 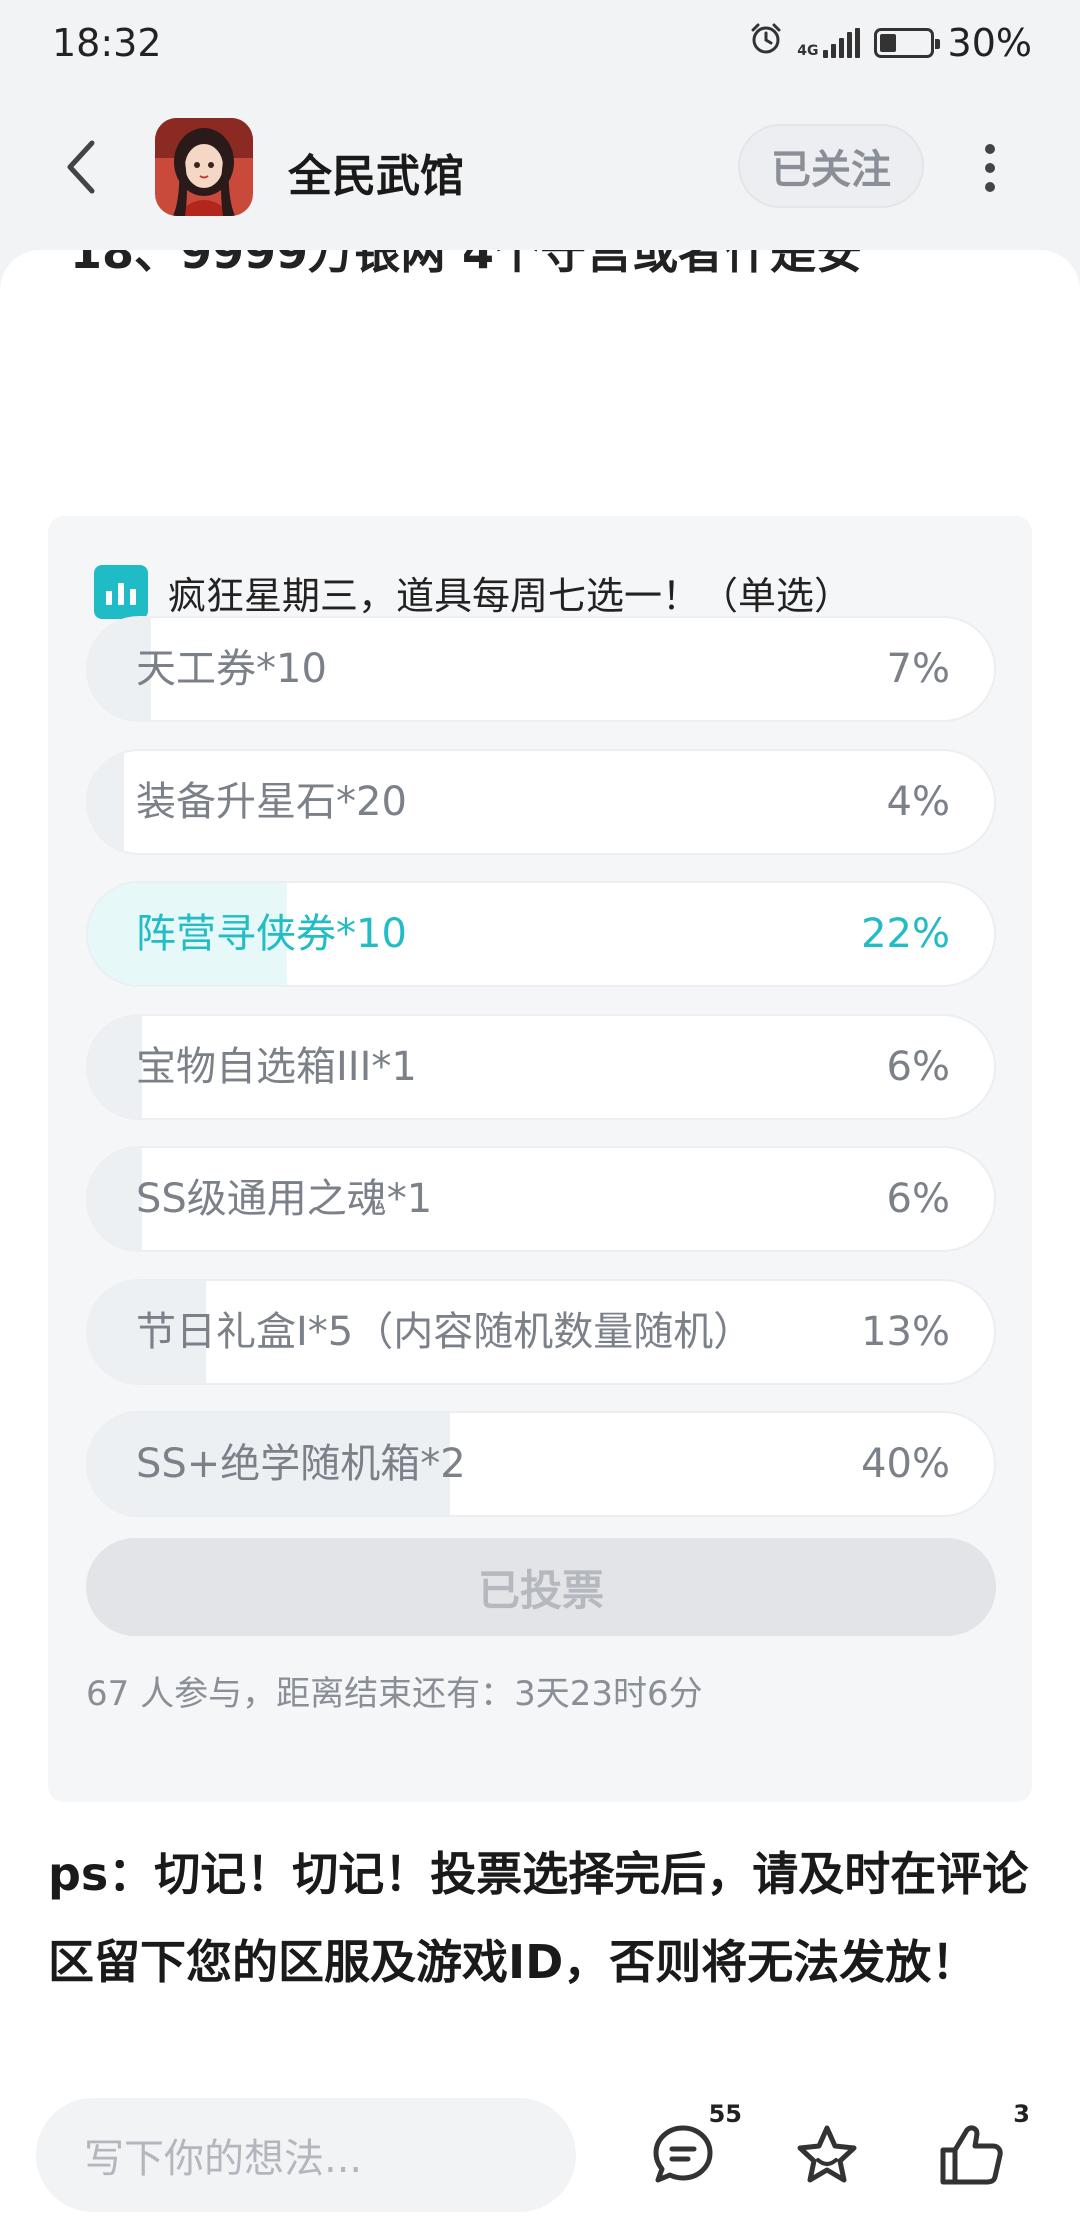 I want to click on back-button, so click(x=80, y=167).